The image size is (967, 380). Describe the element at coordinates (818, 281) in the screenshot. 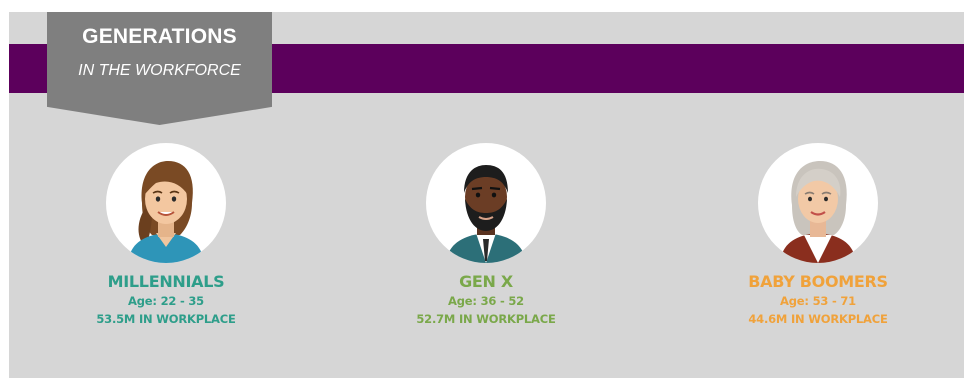

I see `generation-name: BABY BOOMERS` at that location.